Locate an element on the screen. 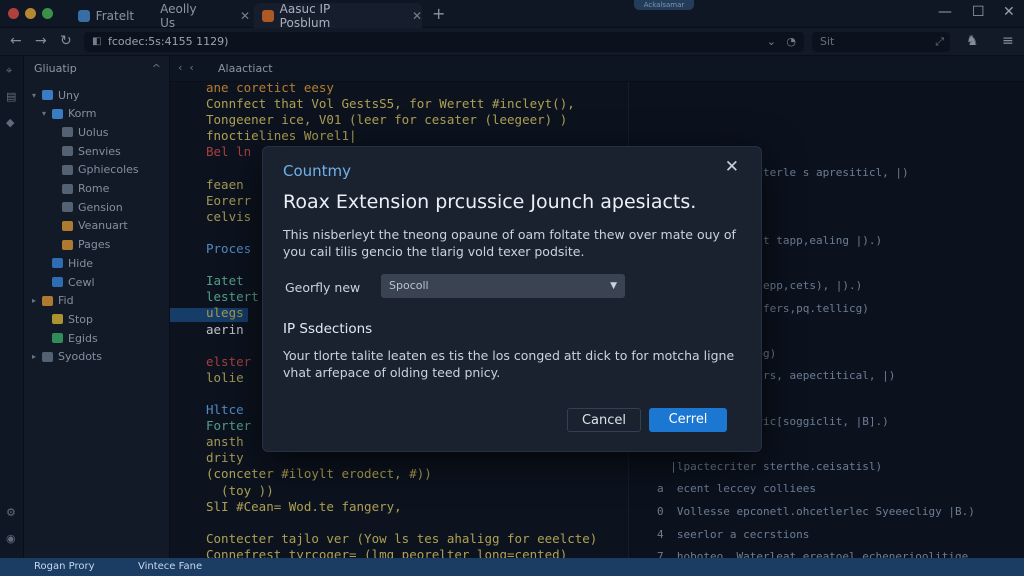  select-value: Spocoll is located at coordinates (409, 285).